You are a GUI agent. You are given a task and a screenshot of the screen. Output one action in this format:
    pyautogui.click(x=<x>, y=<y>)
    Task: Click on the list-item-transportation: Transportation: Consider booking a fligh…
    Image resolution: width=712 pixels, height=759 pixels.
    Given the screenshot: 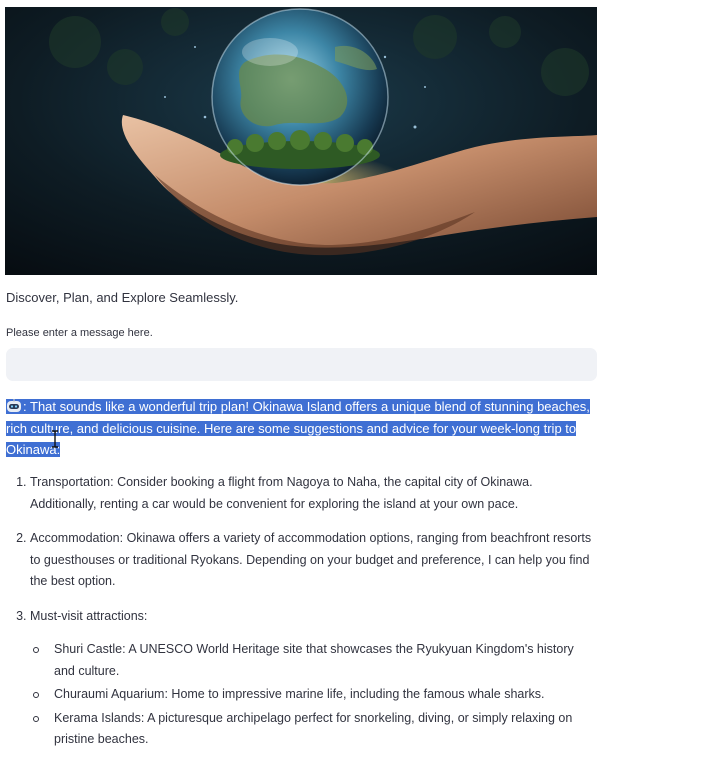 What is the action you would take?
    pyautogui.click(x=313, y=493)
    